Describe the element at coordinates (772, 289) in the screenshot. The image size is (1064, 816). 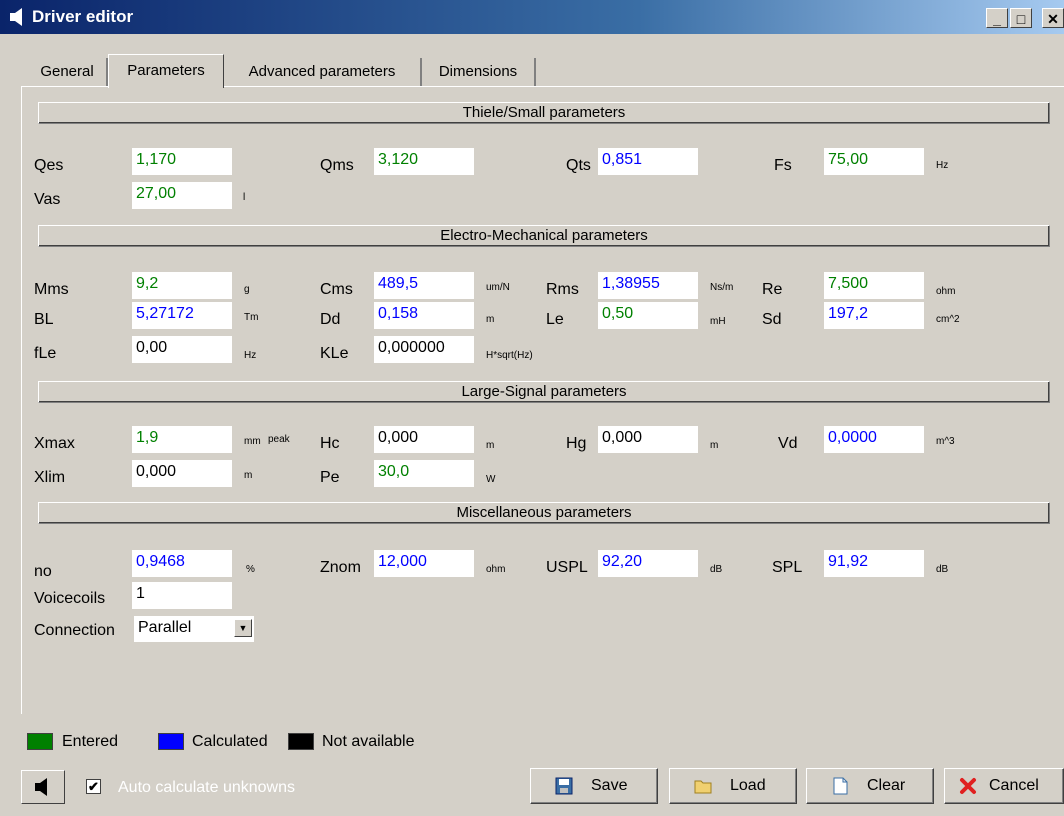
I see `re-label: Re` at that location.